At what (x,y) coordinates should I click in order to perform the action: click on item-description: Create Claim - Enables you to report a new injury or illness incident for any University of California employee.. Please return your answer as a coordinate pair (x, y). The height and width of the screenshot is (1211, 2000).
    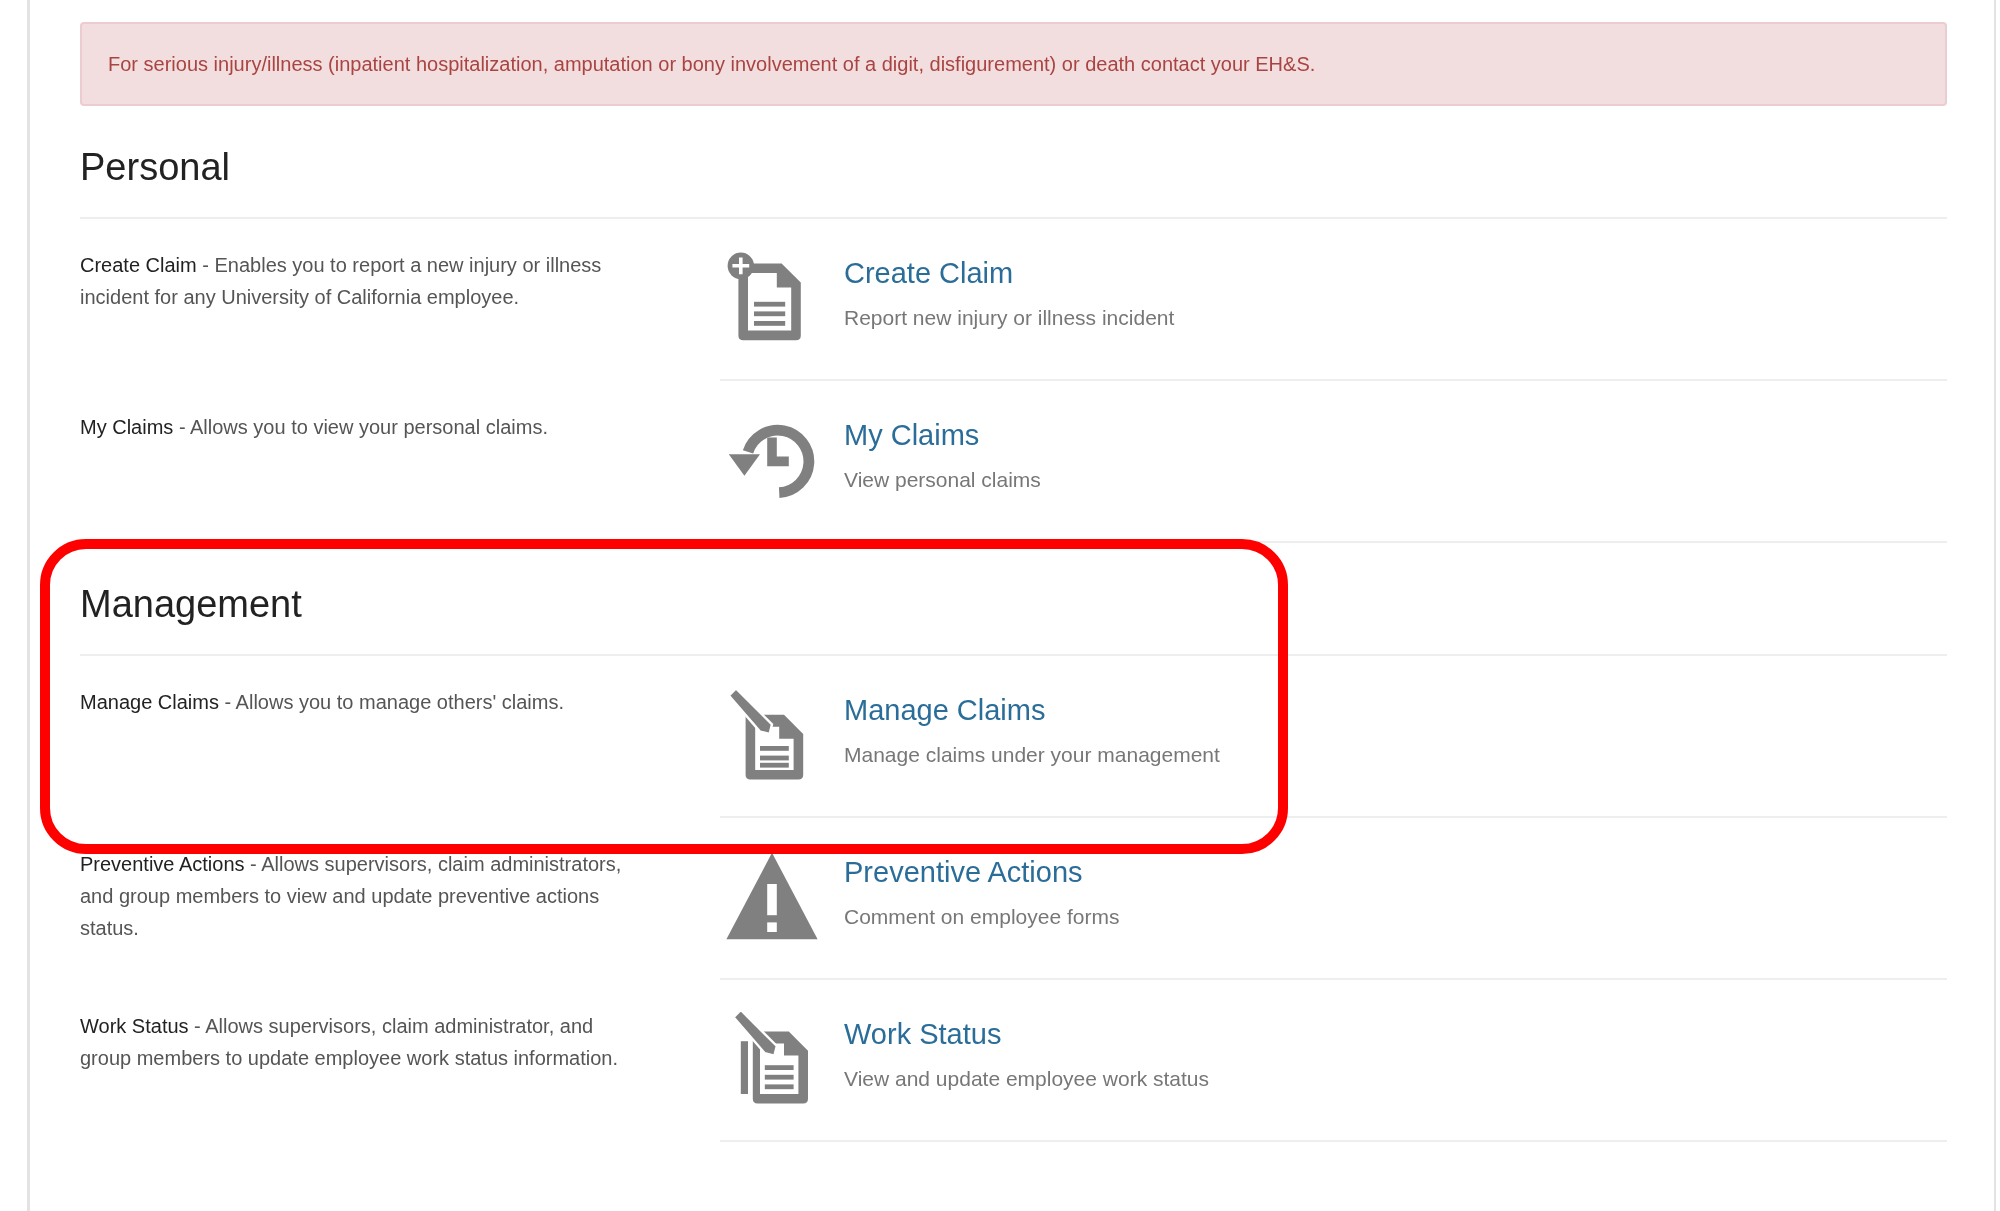
    Looking at the image, I should click on (341, 281).